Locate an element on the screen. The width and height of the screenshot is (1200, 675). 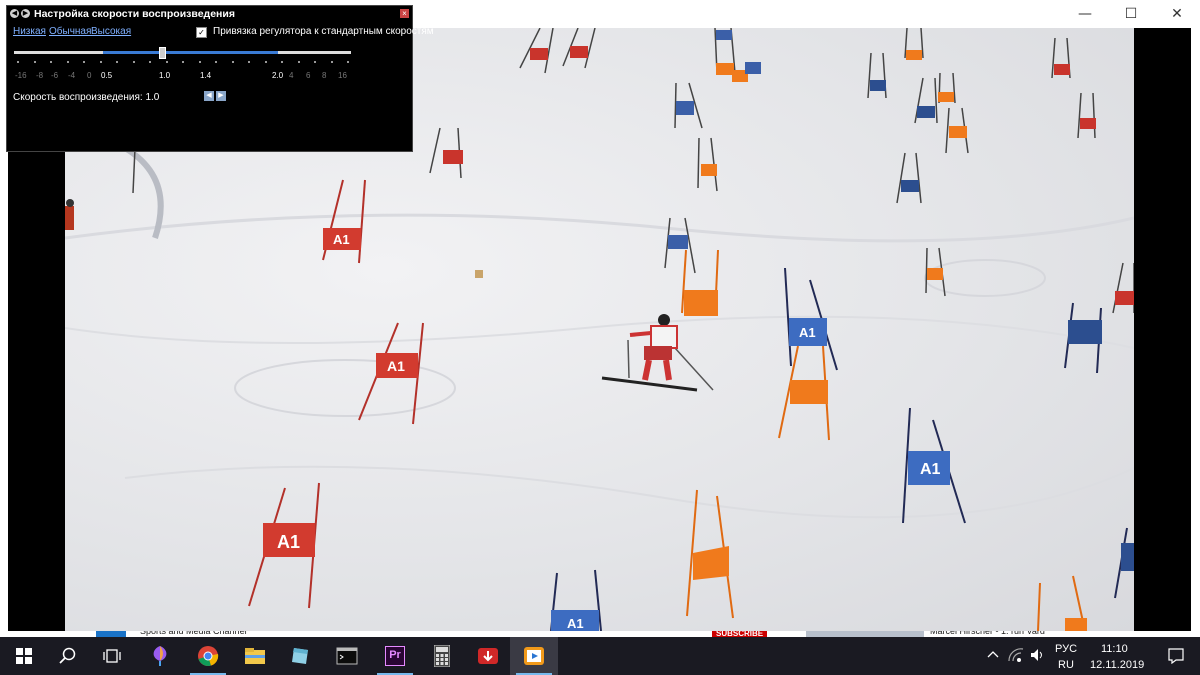
slower-step-button: ◀ is located at coordinates (209, 96).